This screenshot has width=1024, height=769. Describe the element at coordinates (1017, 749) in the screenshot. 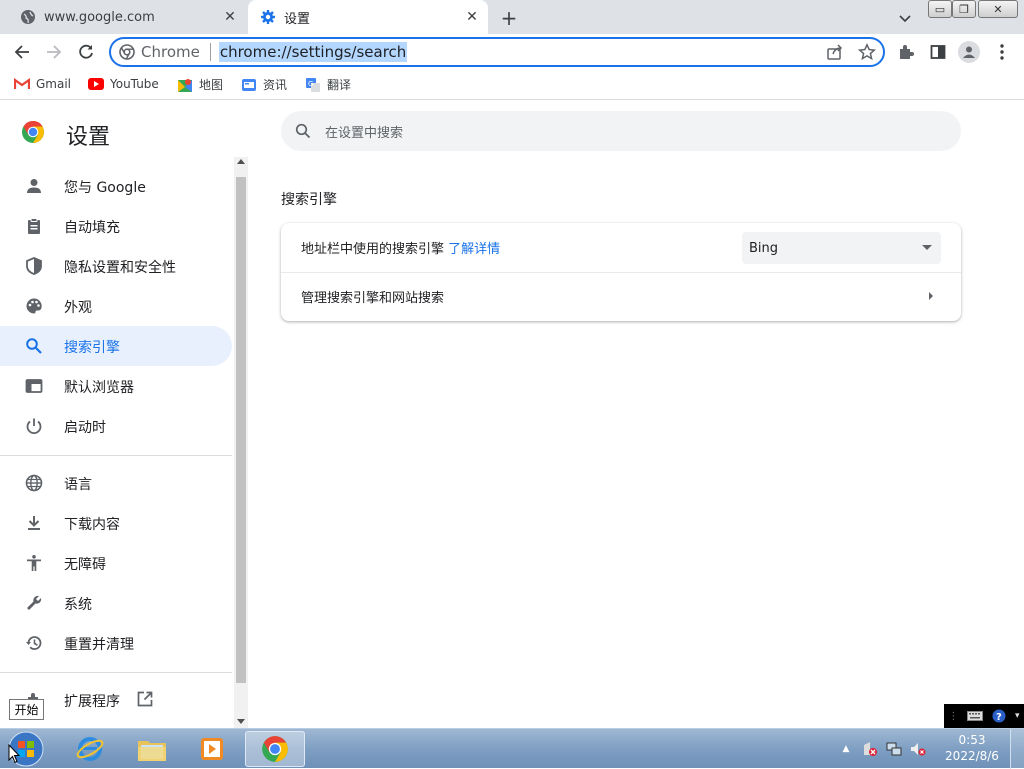

I see `show-desktop-button` at that location.